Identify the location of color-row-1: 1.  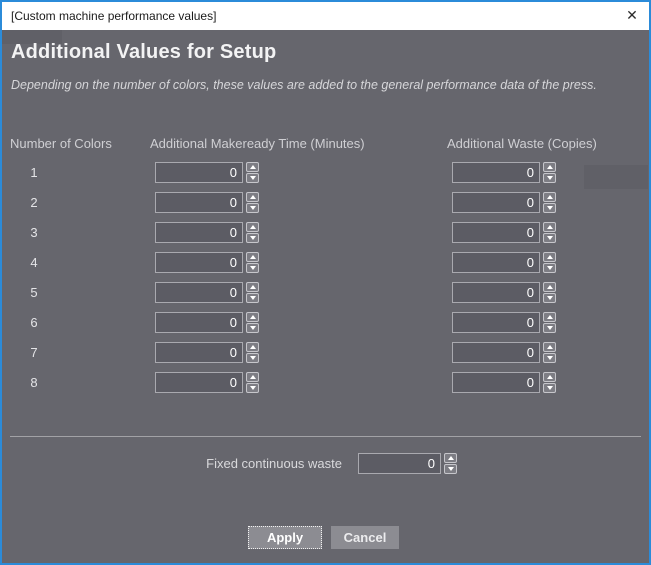
(325, 172).